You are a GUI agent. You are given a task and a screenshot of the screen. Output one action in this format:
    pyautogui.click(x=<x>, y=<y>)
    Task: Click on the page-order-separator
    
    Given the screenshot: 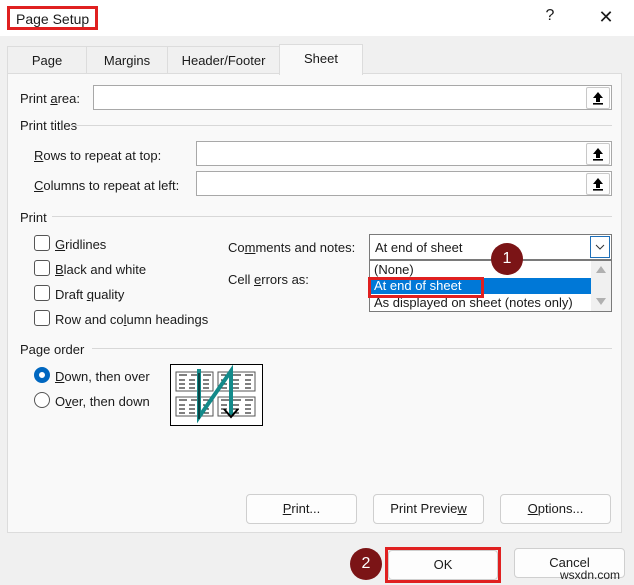 What is the action you would take?
    pyautogui.click(x=352, y=348)
    